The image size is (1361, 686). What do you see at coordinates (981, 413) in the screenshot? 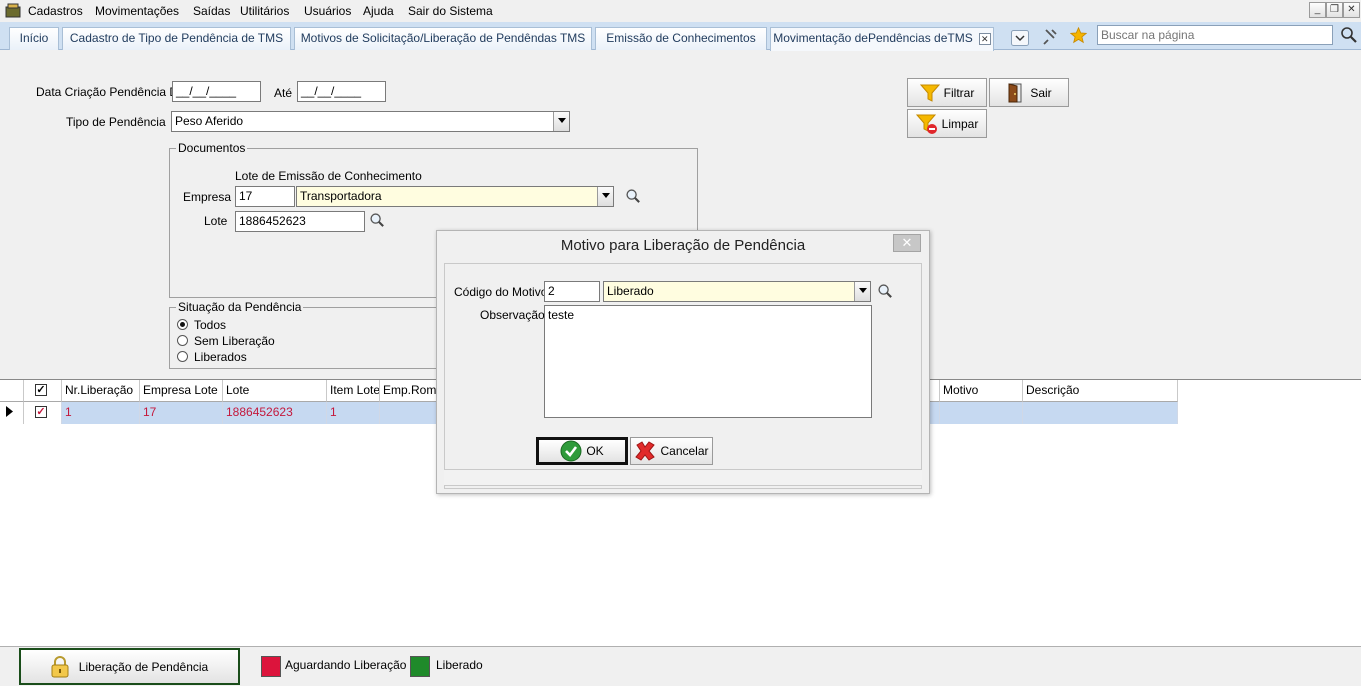
I see `cell-motivo` at bounding box center [981, 413].